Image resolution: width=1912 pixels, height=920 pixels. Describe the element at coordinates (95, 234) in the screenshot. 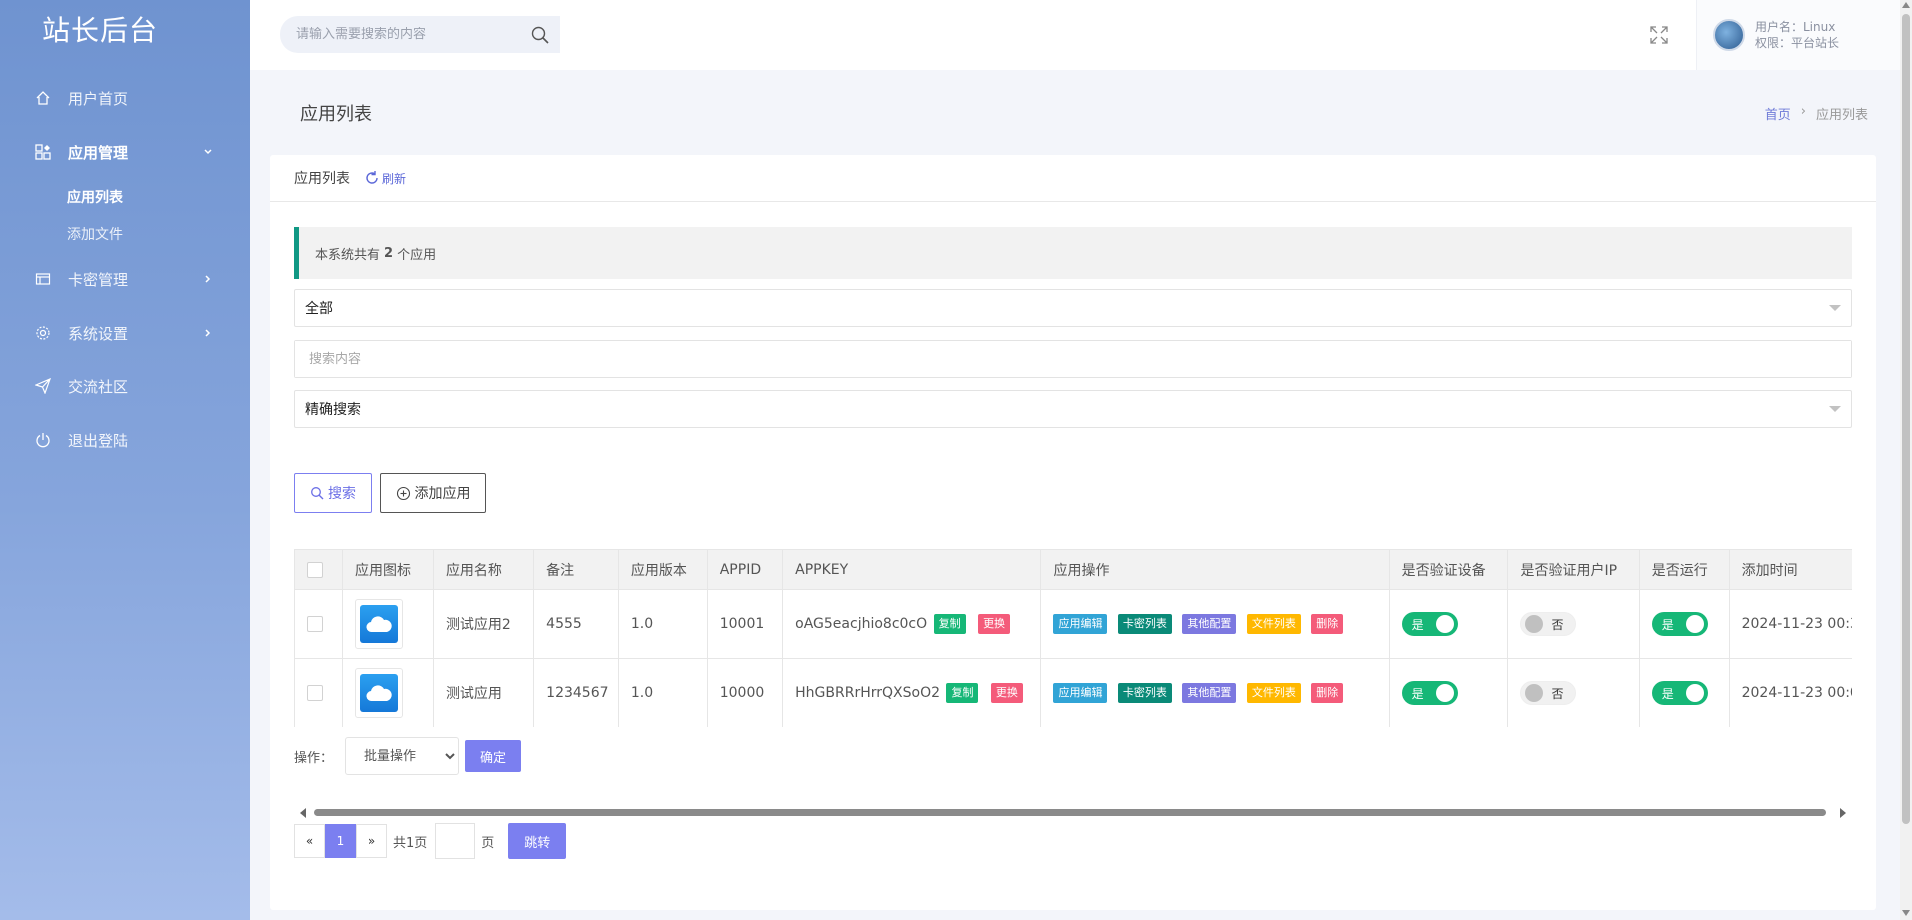

I see `subnav-add-file: 添加文件` at that location.